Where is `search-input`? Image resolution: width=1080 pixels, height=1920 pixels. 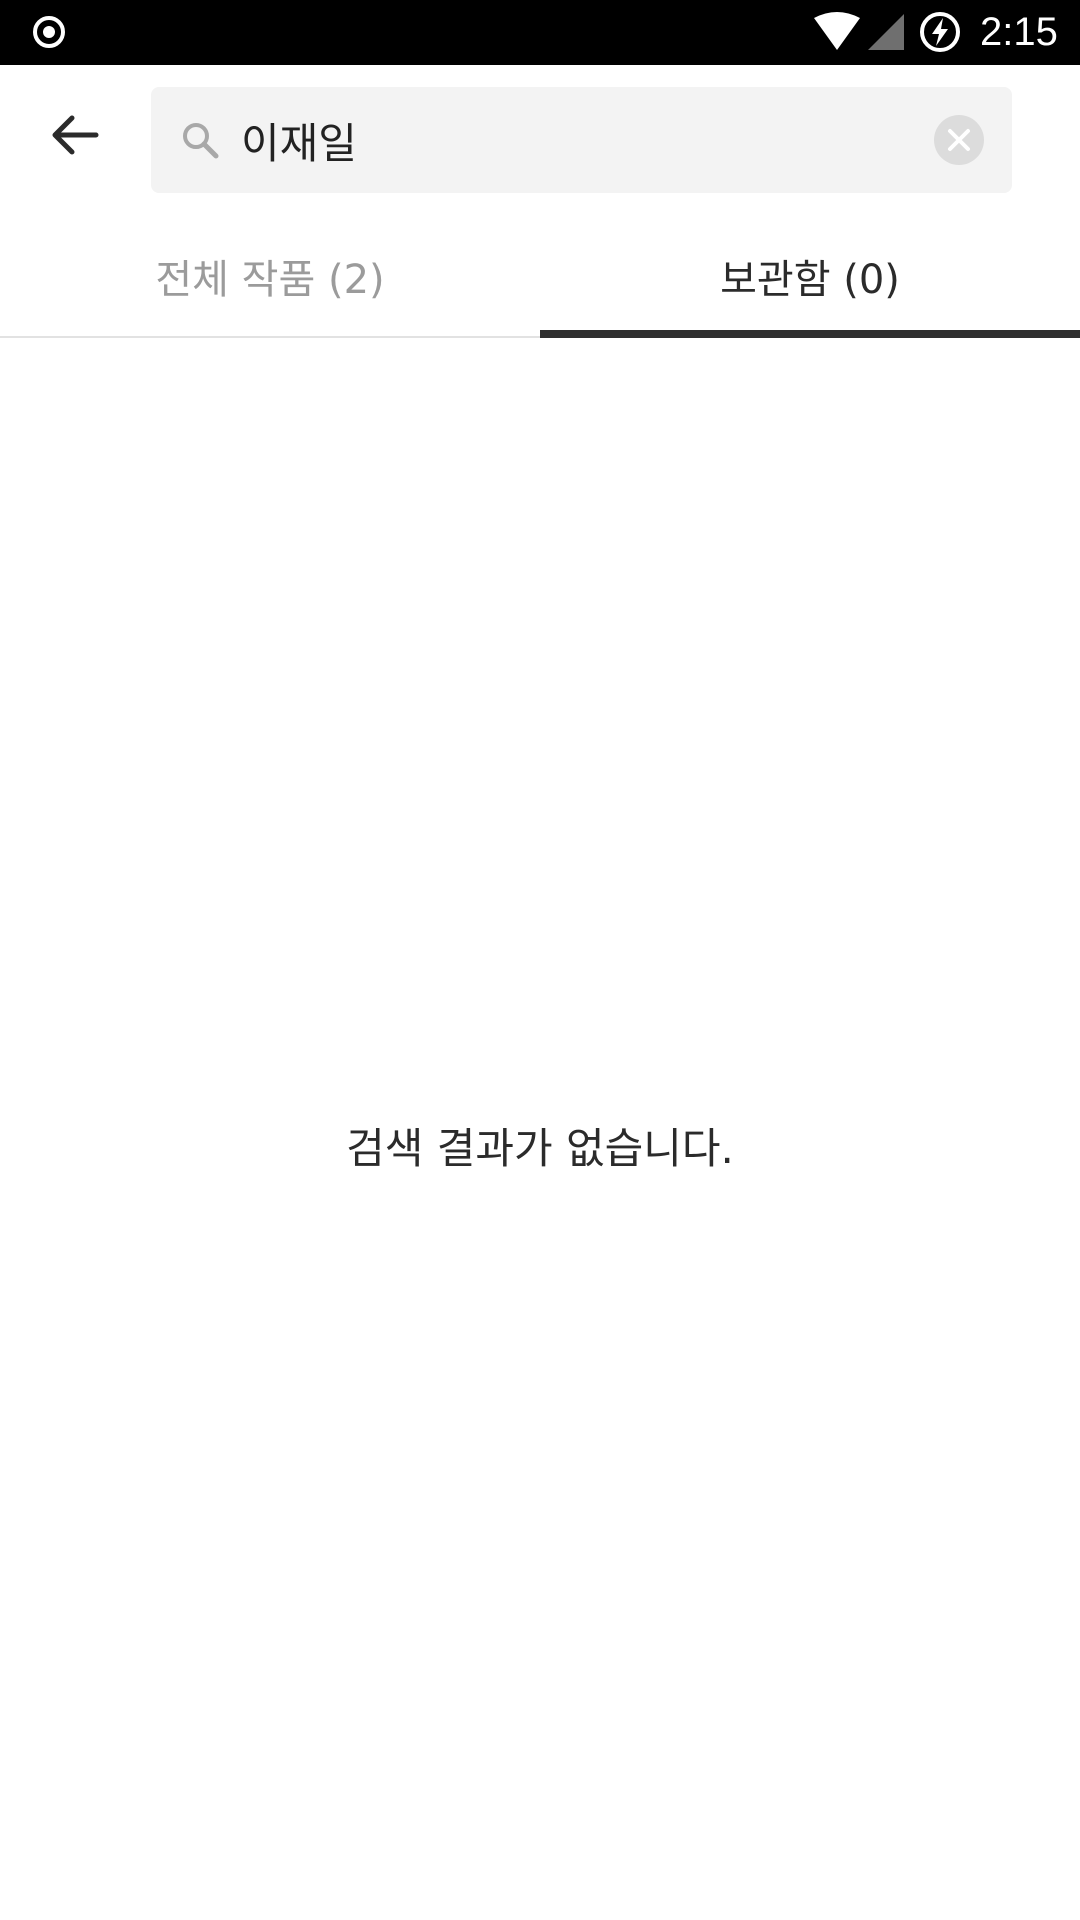 search-input is located at coordinates (551, 140).